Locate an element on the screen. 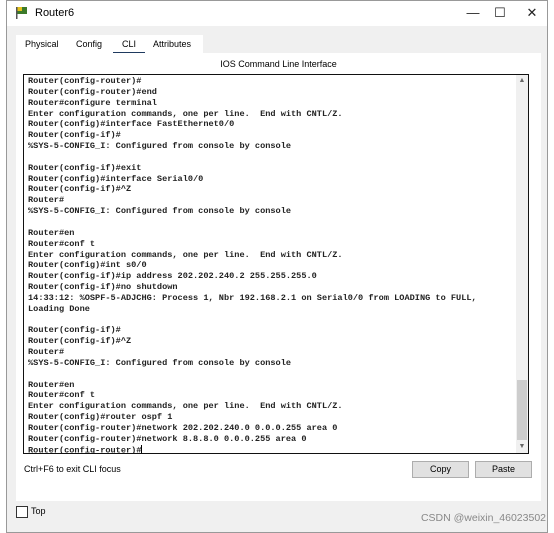 This screenshot has width=554, height=533. terminal-line: Router(config-if)#no shutdown is located at coordinates (103, 287).